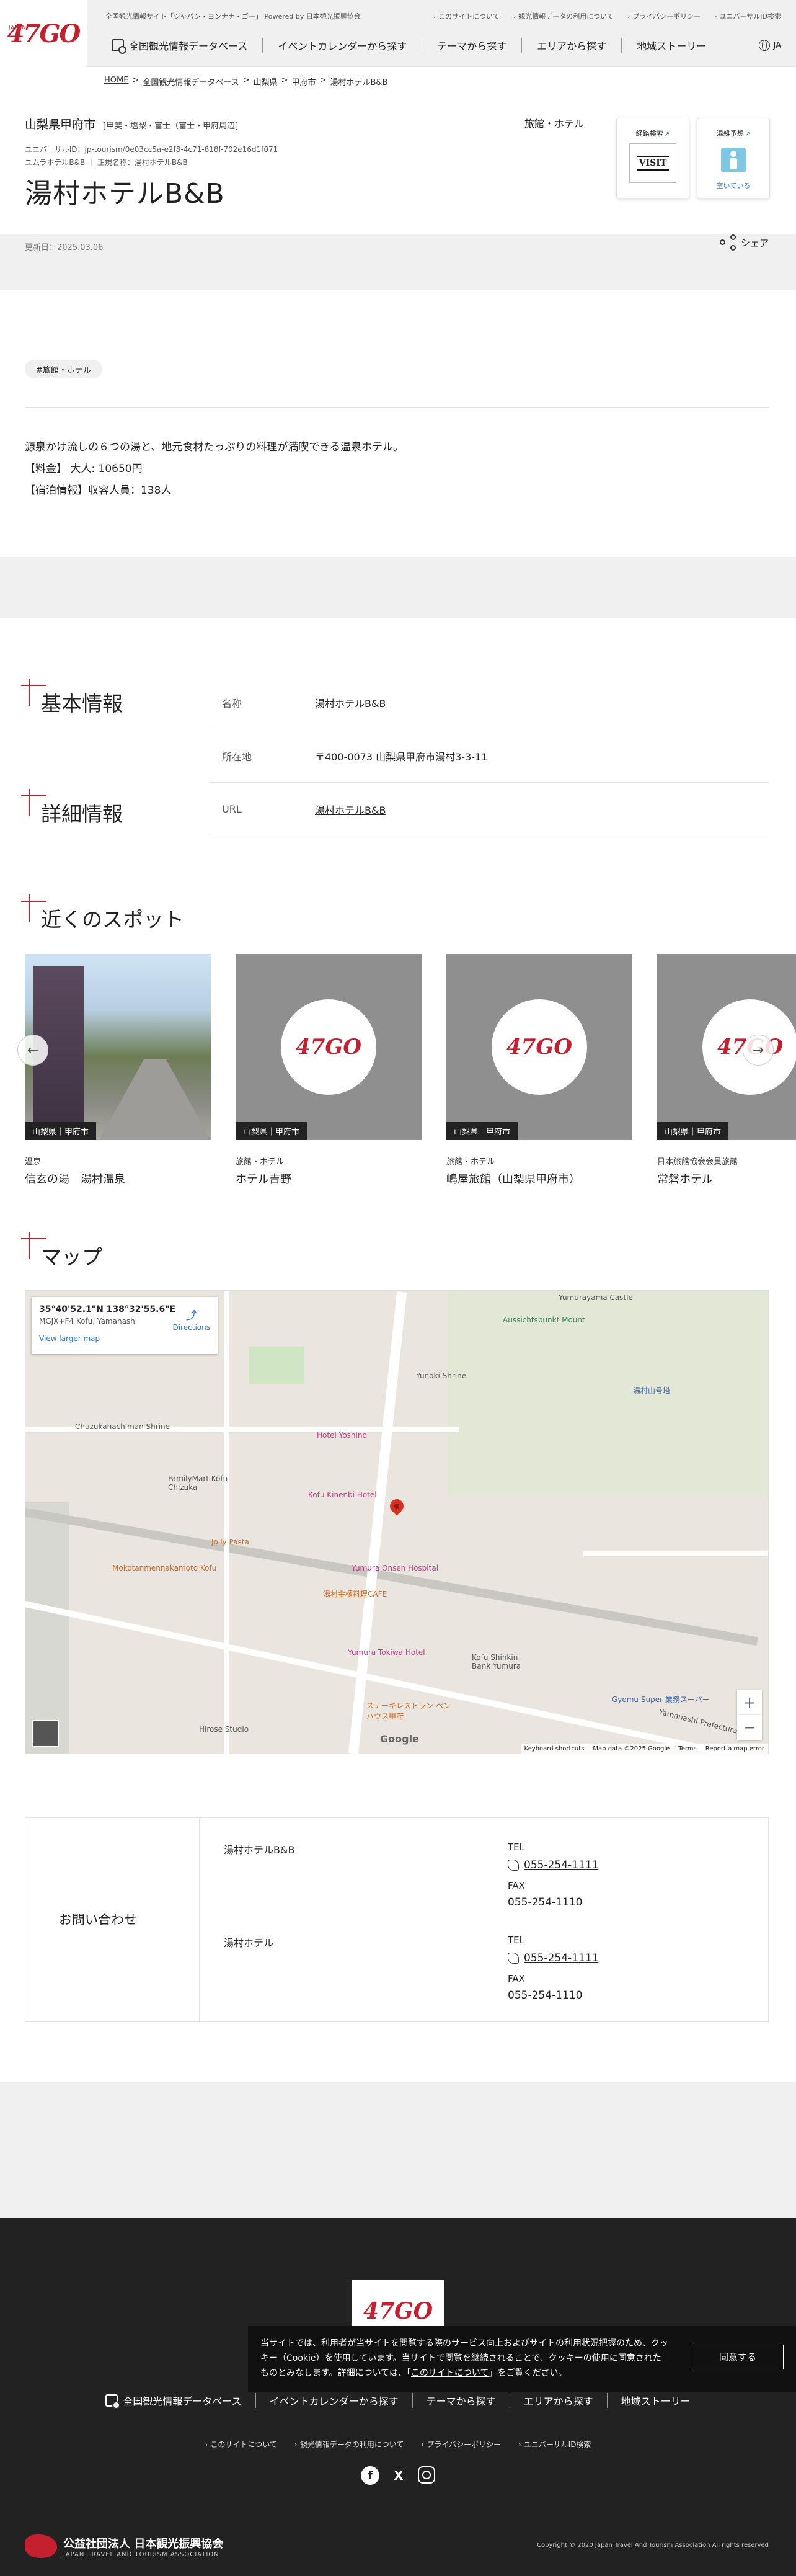 This screenshot has width=796, height=2576. Describe the element at coordinates (426, 2475) in the screenshot. I see `instagram-icon` at that location.